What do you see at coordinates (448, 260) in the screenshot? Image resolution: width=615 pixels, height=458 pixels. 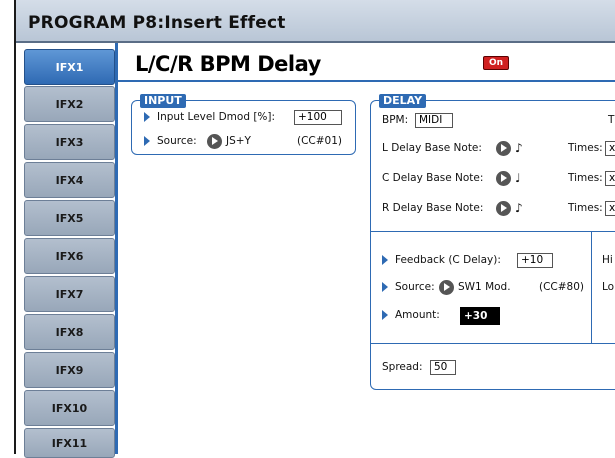 I see `feedback-label: Feedback (C Delay):` at bounding box center [448, 260].